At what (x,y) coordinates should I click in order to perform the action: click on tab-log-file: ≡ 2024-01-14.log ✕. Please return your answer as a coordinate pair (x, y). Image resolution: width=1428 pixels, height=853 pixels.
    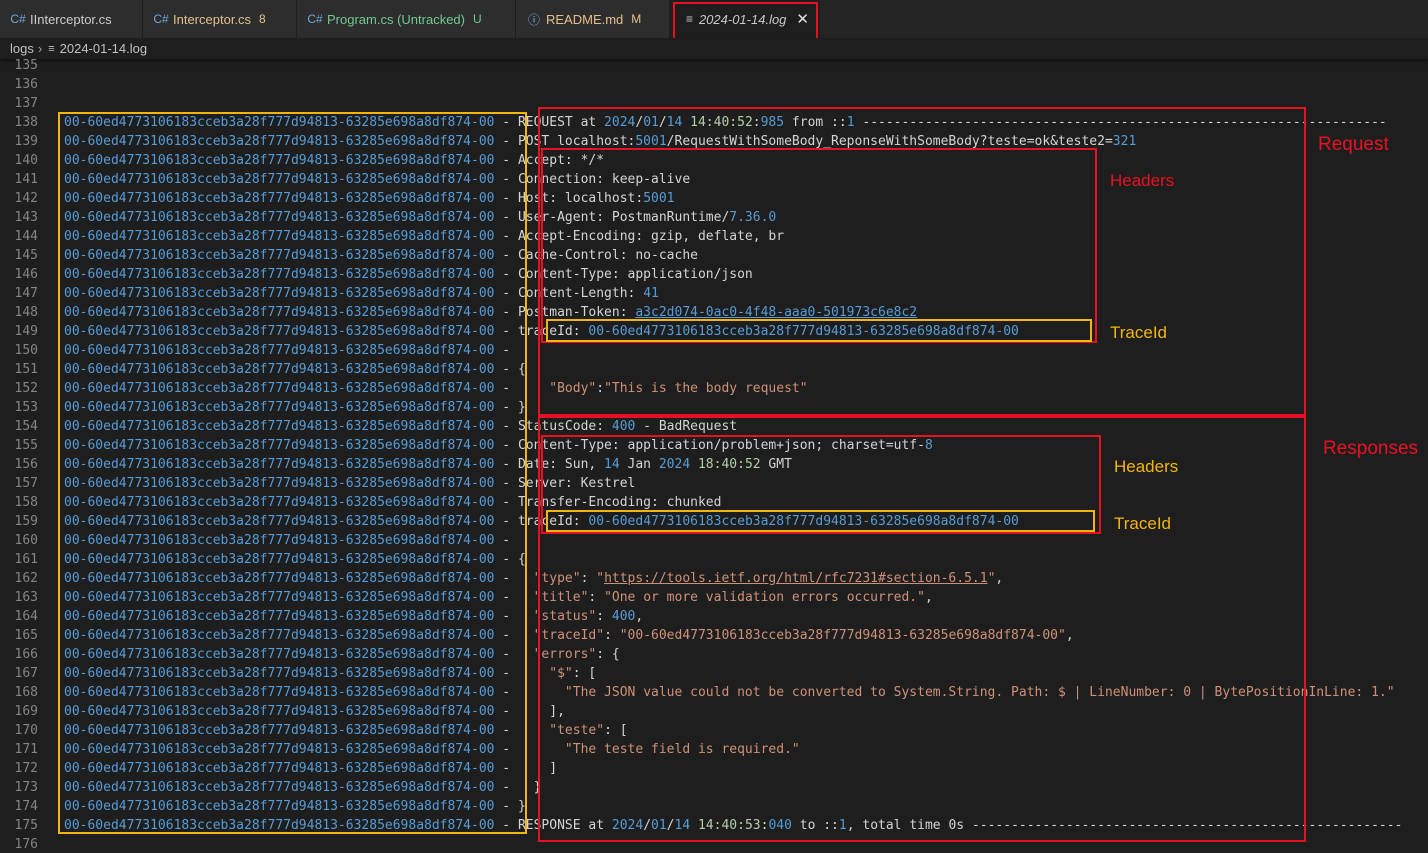
    Looking at the image, I should click on (745, 19).